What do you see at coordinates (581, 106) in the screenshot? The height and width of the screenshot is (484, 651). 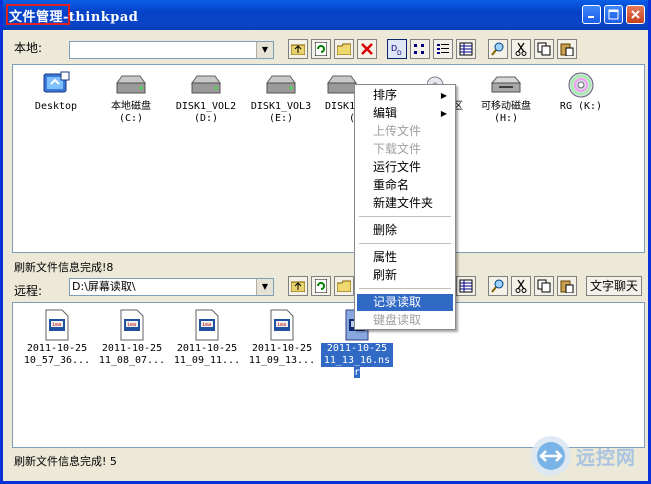 I see `drive-name: RG (K:)` at bounding box center [581, 106].